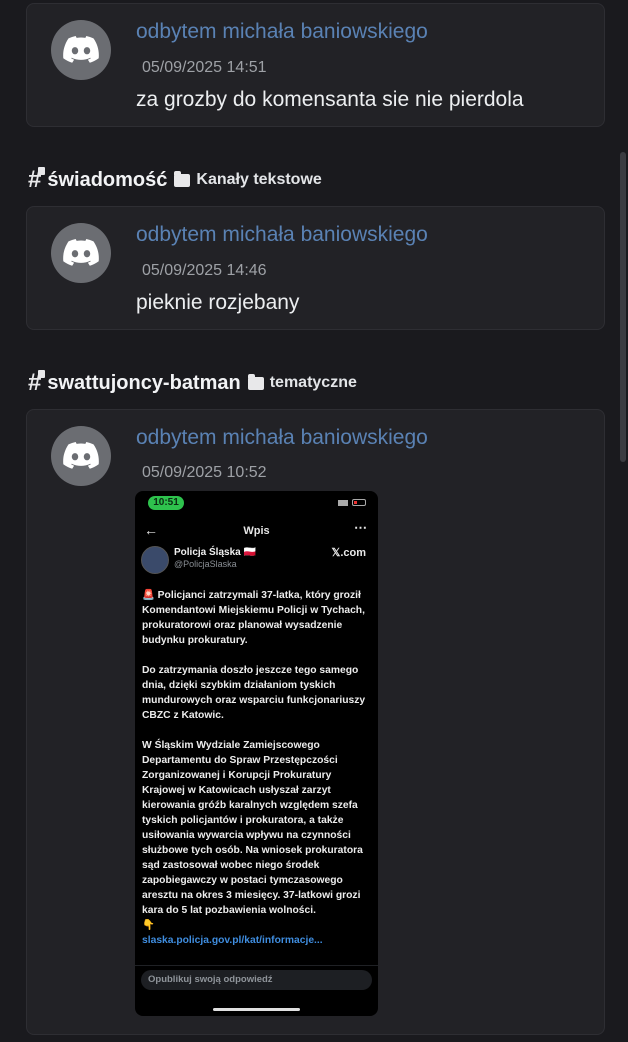 The height and width of the screenshot is (1042, 628). I want to click on scrollbar-thumb, so click(623, 307).